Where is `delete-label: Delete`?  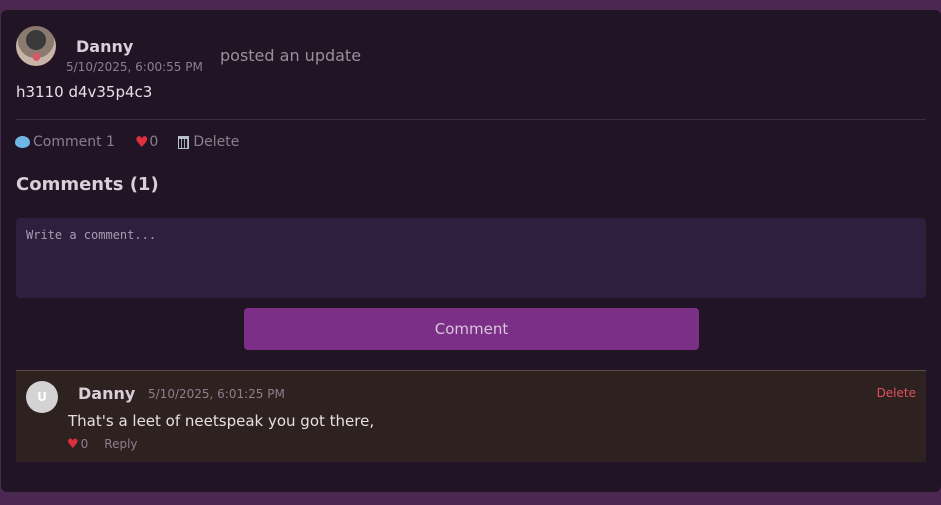 delete-label: Delete is located at coordinates (216, 142).